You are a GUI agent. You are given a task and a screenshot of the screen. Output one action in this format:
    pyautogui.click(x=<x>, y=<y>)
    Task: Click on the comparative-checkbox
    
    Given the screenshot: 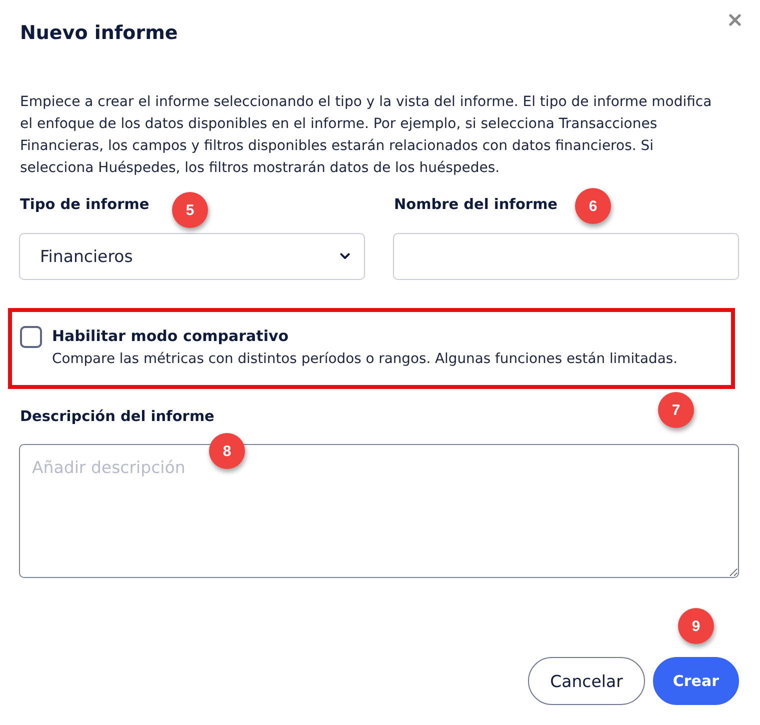 What is the action you would take?
    pyautogui.click(x=31, y=337)
    